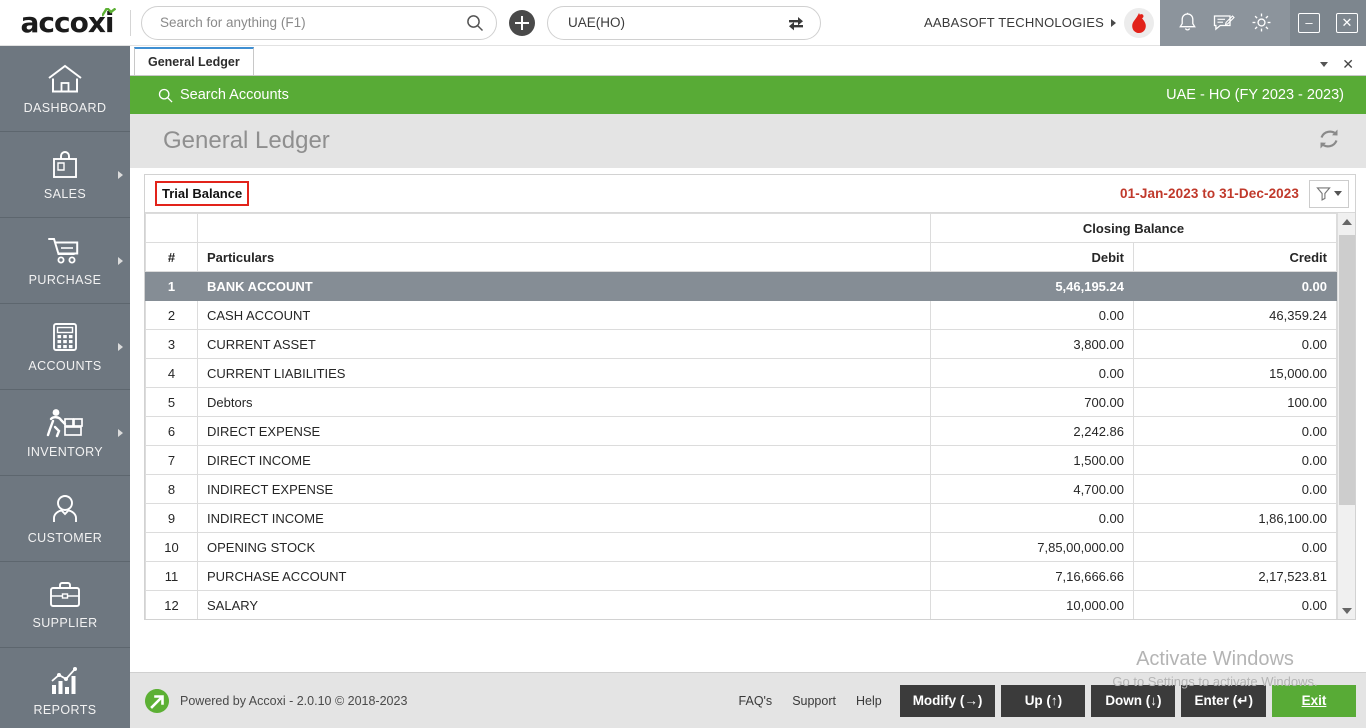 This screenshot has width=1366, height=728. I want to click on sidebar-item-reports: REPORTS, so click(65, 688).